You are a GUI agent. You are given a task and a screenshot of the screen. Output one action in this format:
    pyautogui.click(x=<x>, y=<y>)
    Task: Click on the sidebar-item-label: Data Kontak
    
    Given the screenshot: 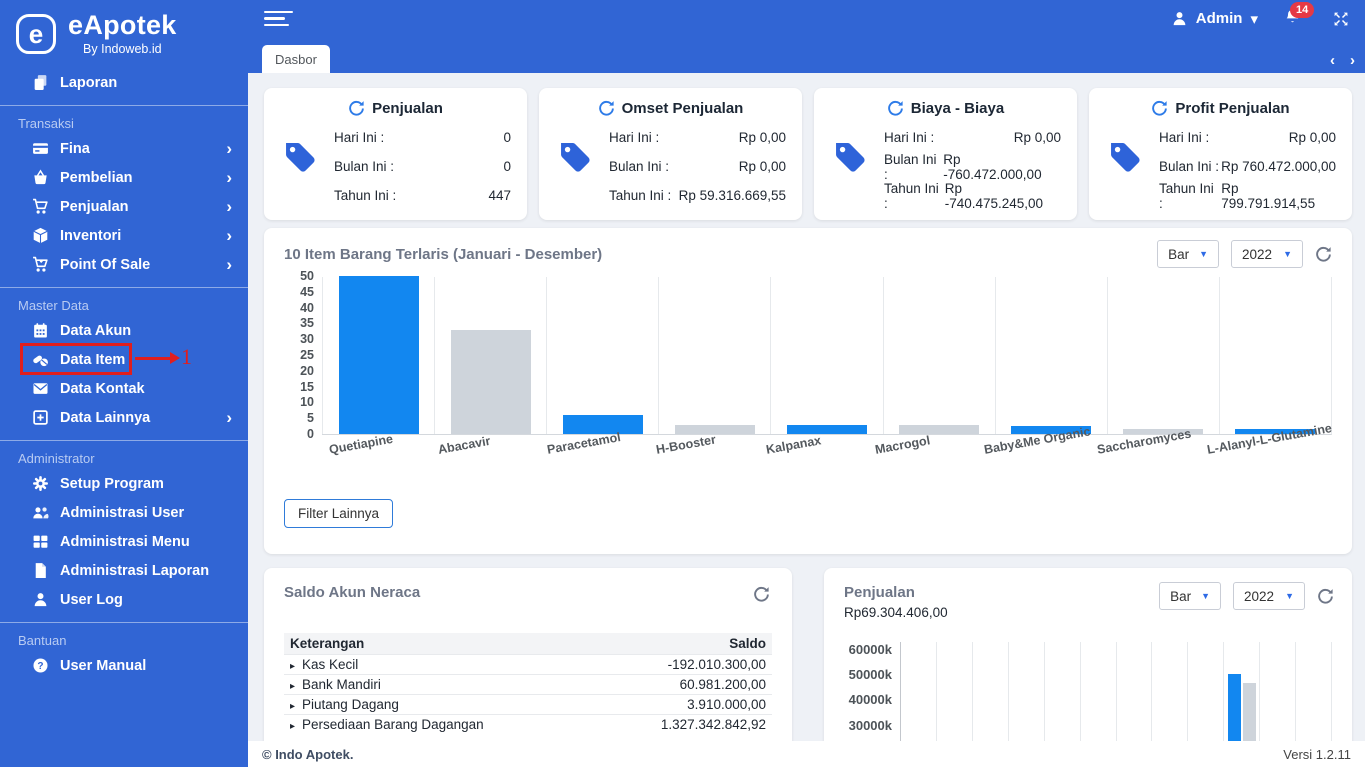 What is the action you would take?
    pyautogui.click(x=102, y=388)
    